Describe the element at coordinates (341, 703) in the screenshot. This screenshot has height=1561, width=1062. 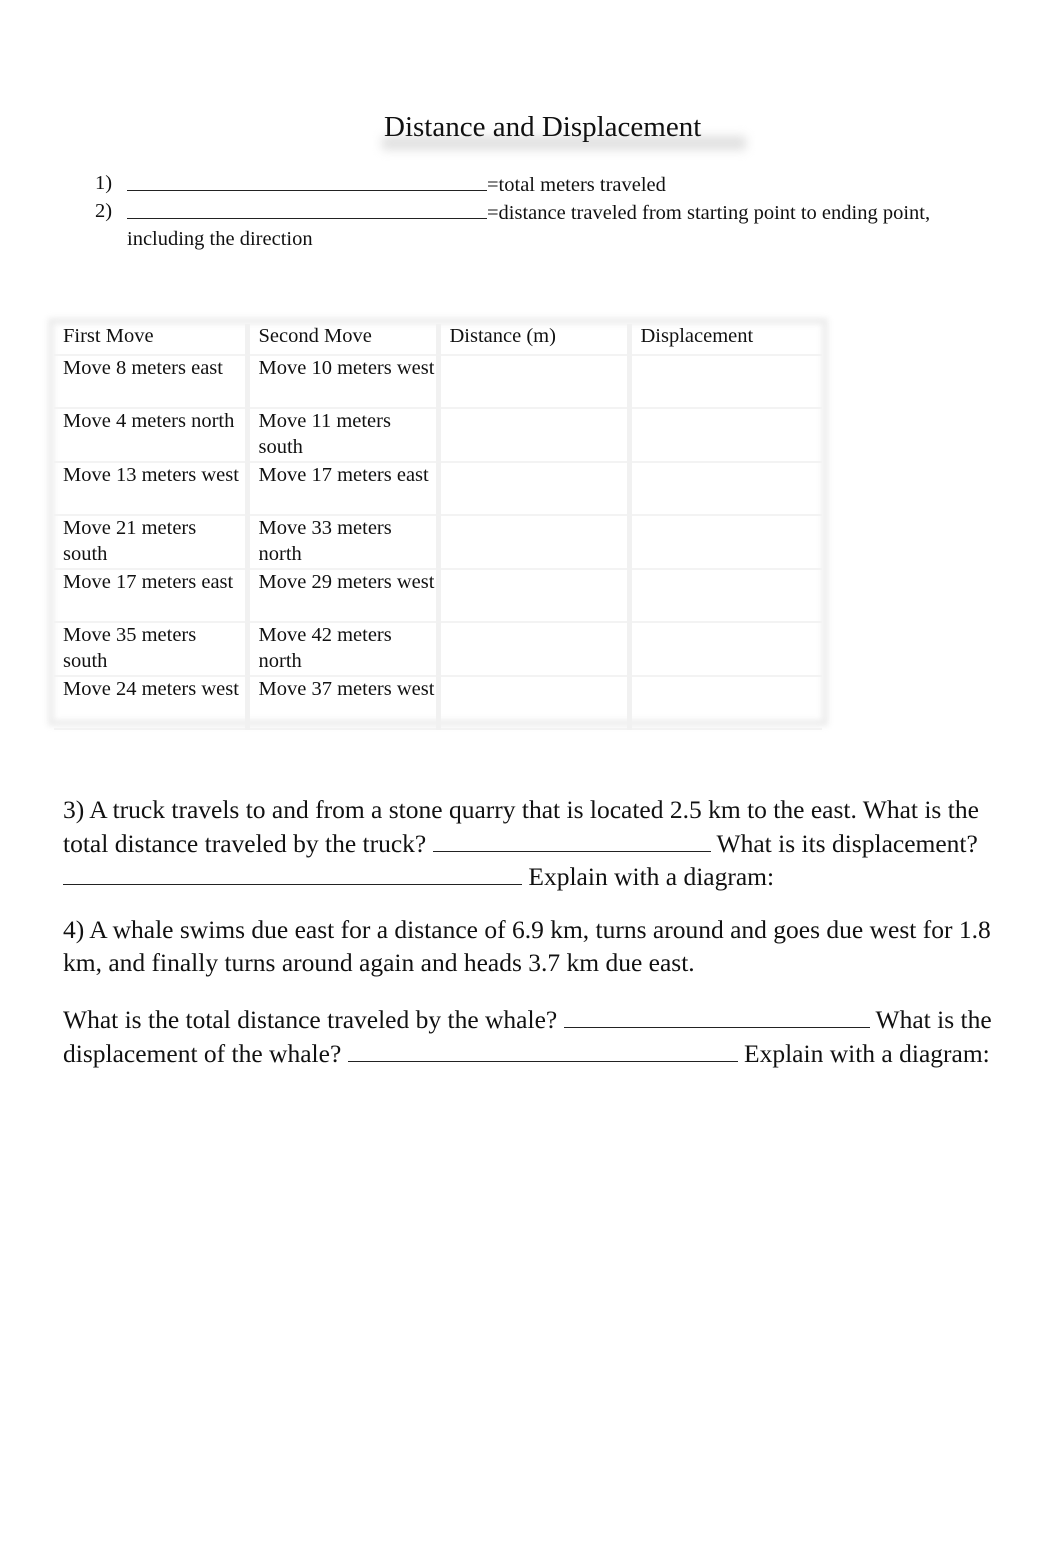
I see `second-move-cell: Move 37 meters west` at that location.